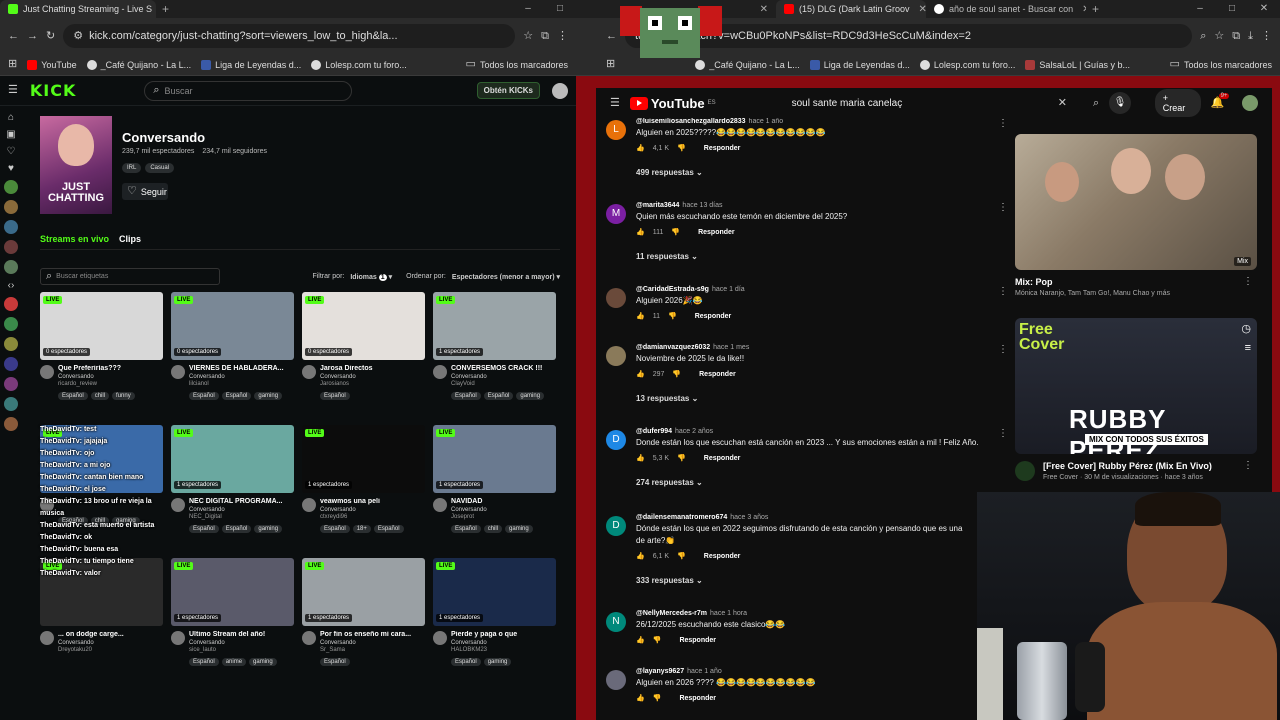  Describe the element at coordinates (370, 517) in the screenshot. I see `stream-username: ctxreydi96` at that location.